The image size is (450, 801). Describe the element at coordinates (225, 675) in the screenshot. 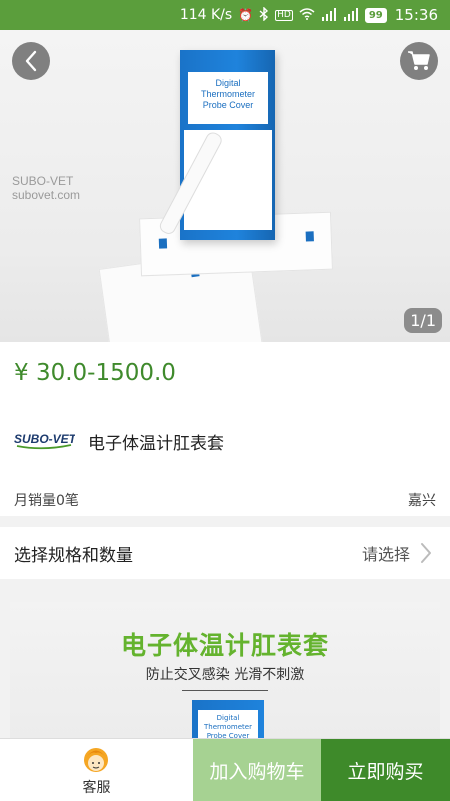

I see `detail-subtitle: 防止交叉感染 光滑不刺激` at that location.